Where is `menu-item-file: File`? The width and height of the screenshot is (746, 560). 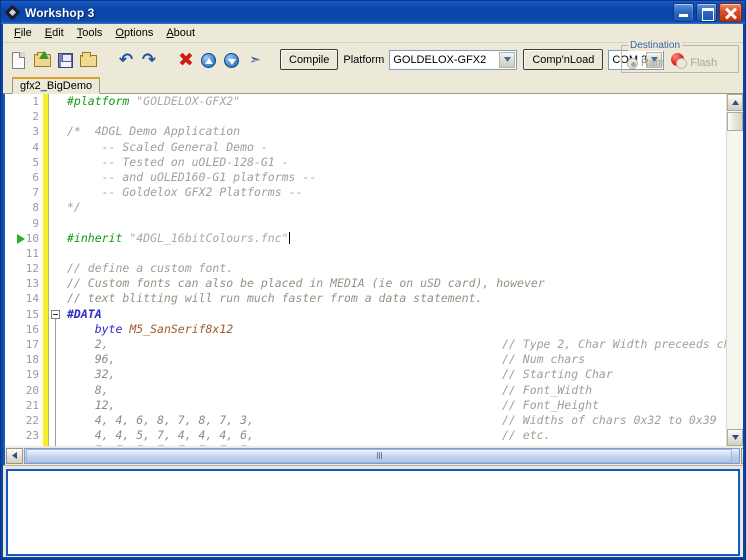 menu-item-file: File is located at coordinates (23, 33).